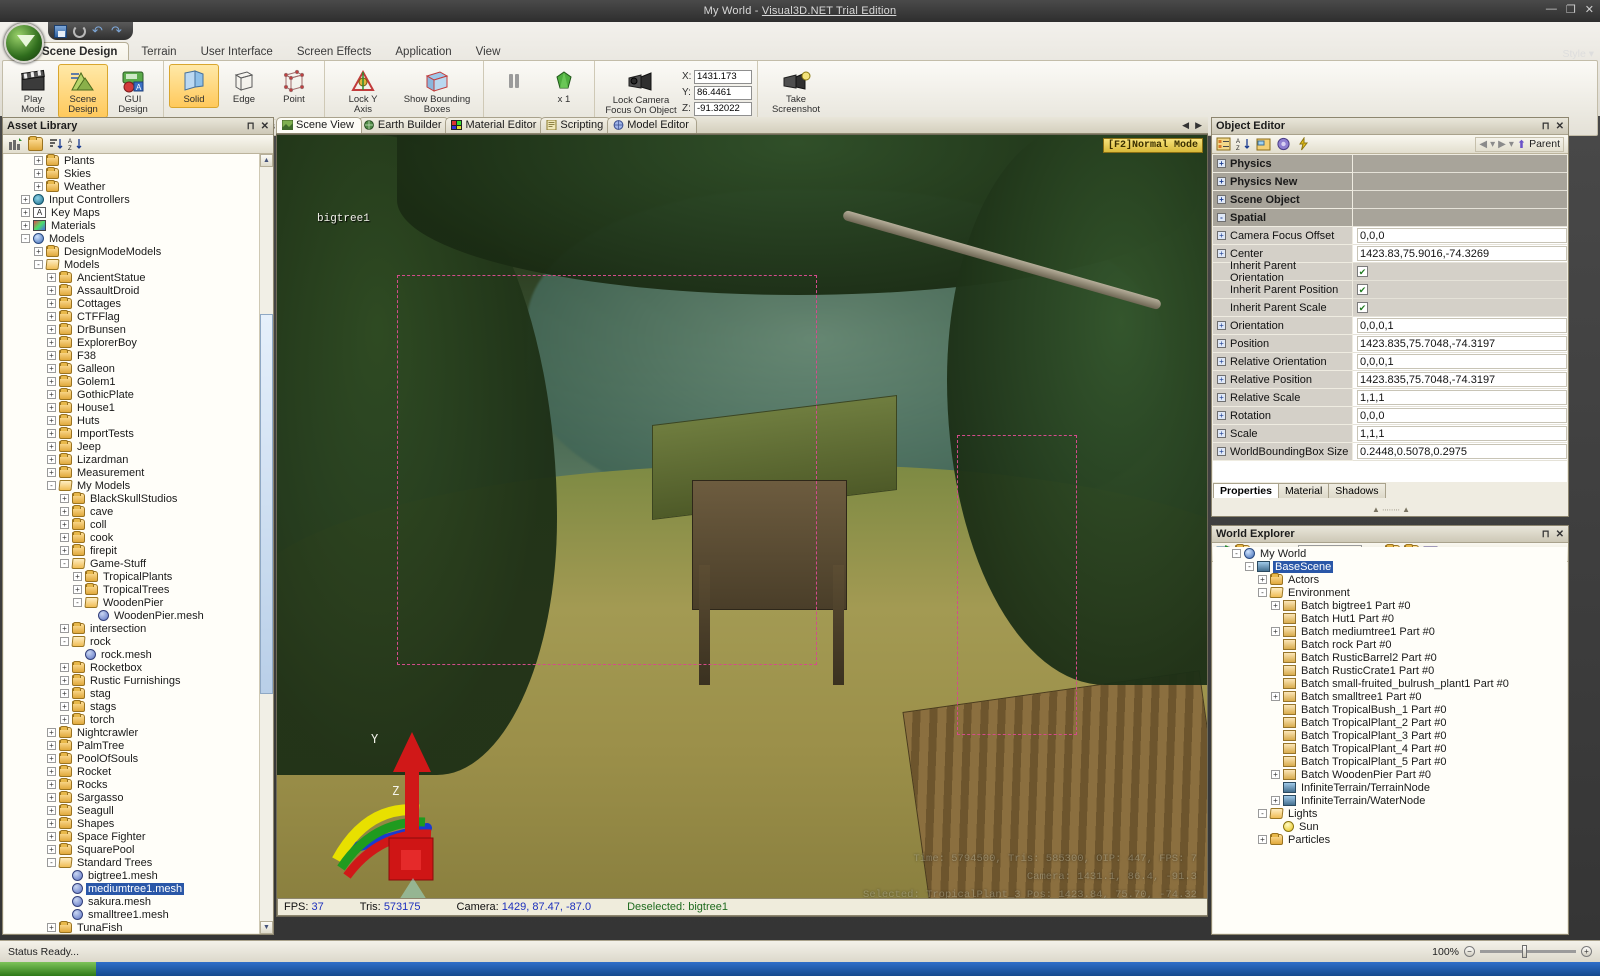  Describe the element at coordinates (403, 125) in the screenshot. I see `tab-earth-builder: Earth Builder` at that location.